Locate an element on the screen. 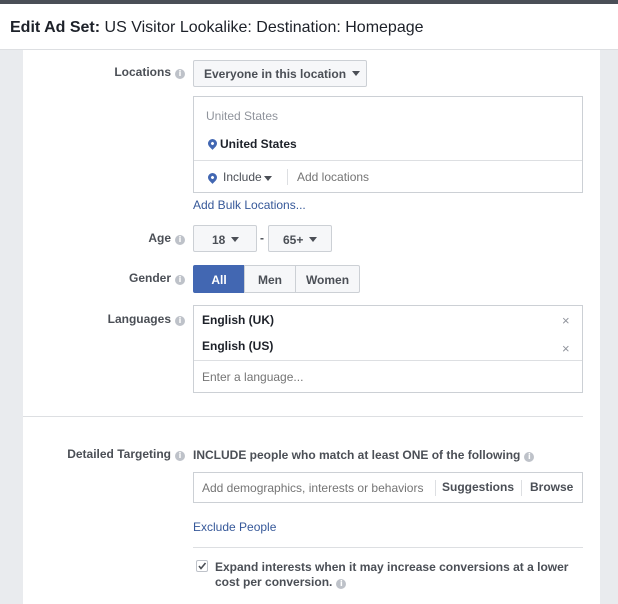 Image resolution: width=618 pixels, height=604 pixels. expand-interests-checkbox is located at coordinates (202, 566).